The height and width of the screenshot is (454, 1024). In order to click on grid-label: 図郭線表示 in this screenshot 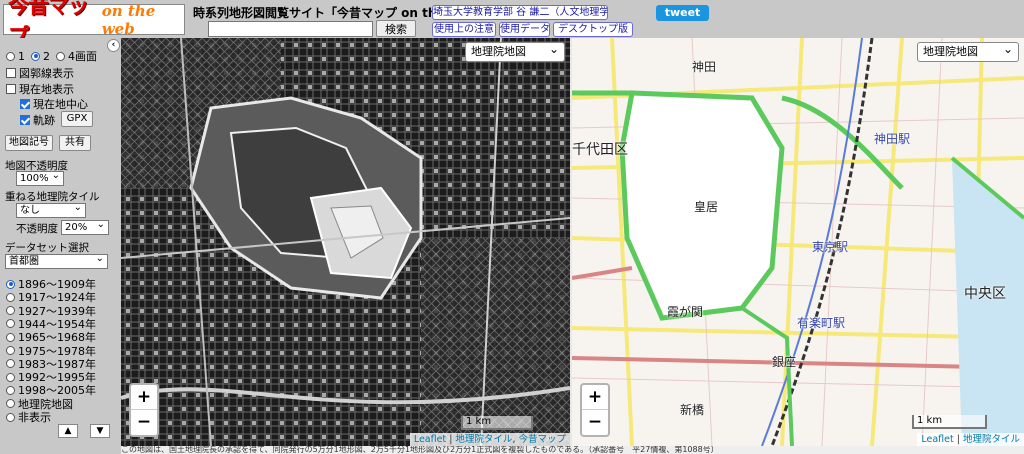, I will do `click(46, 73)`.